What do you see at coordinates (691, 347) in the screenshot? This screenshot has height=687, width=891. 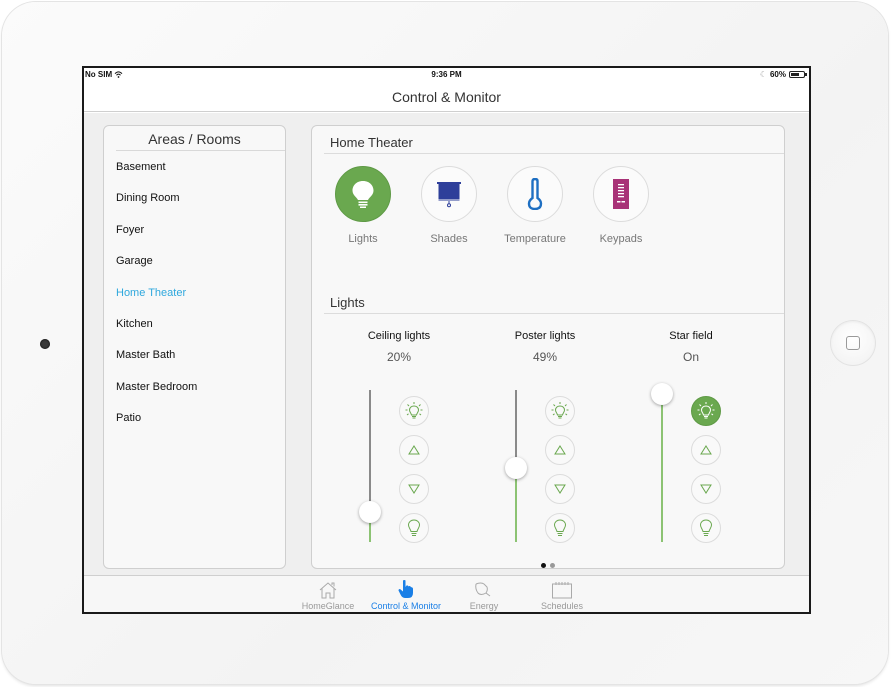 I see `light-star-field: Star field On` at bounding box center [691, 347].